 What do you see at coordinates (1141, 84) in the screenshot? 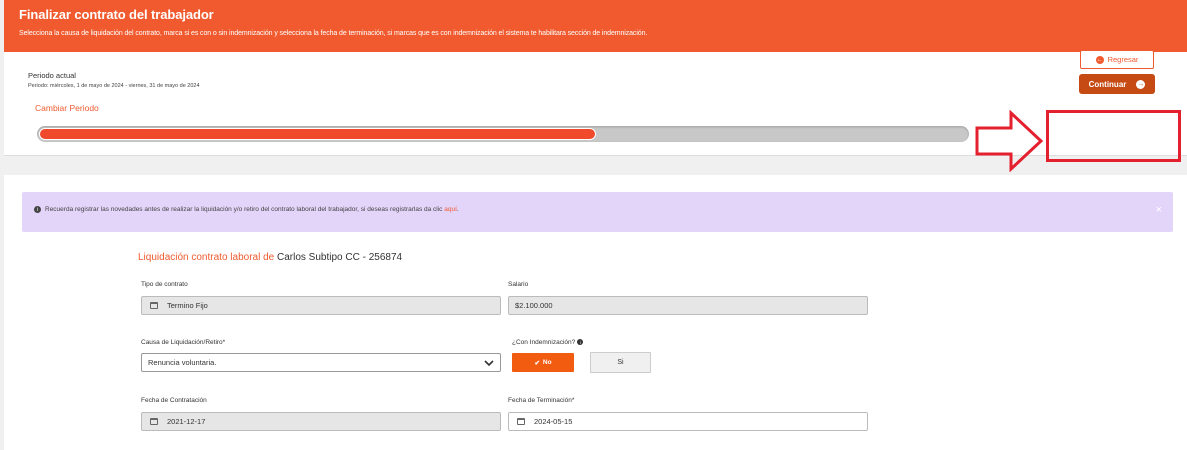
I see `arrow-right-circle-icon: →` at bounding box center [1141, 84].